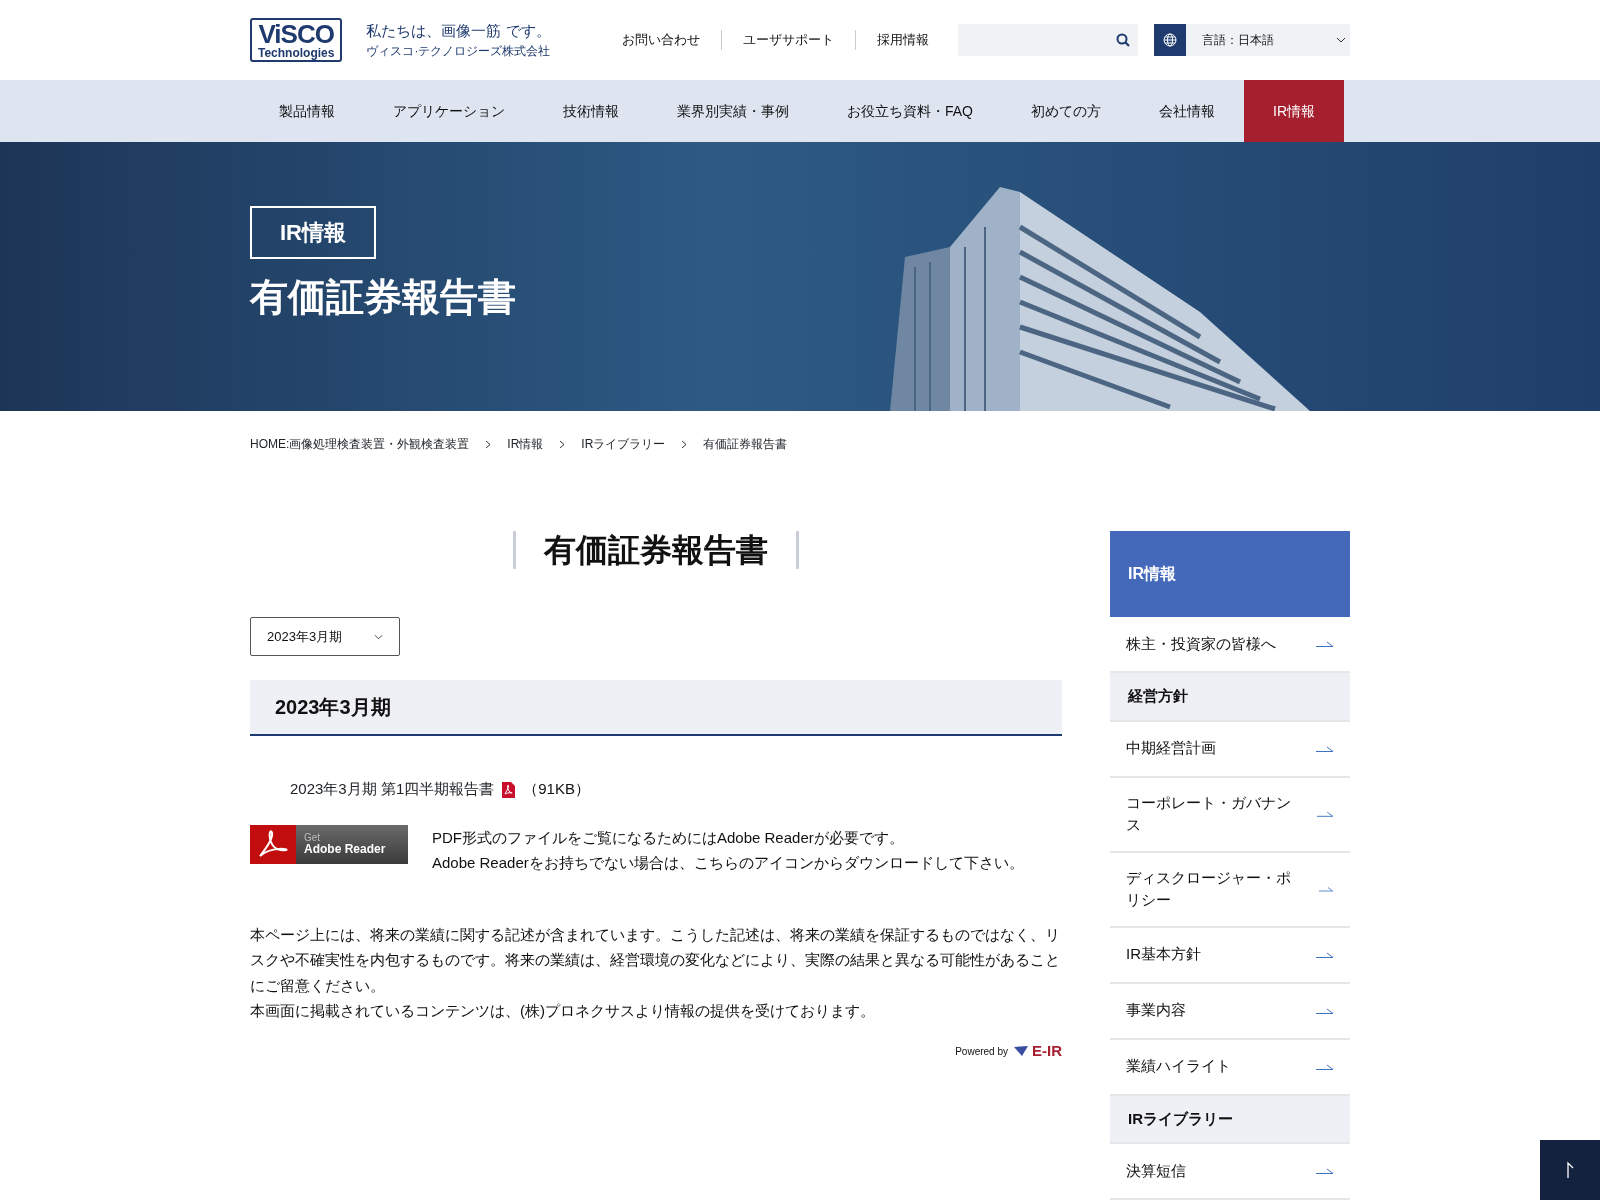 The width and height of the screenshot is (1600, 1200). I want to click on hero-title: 有価証券報告書, so click(383, 297).